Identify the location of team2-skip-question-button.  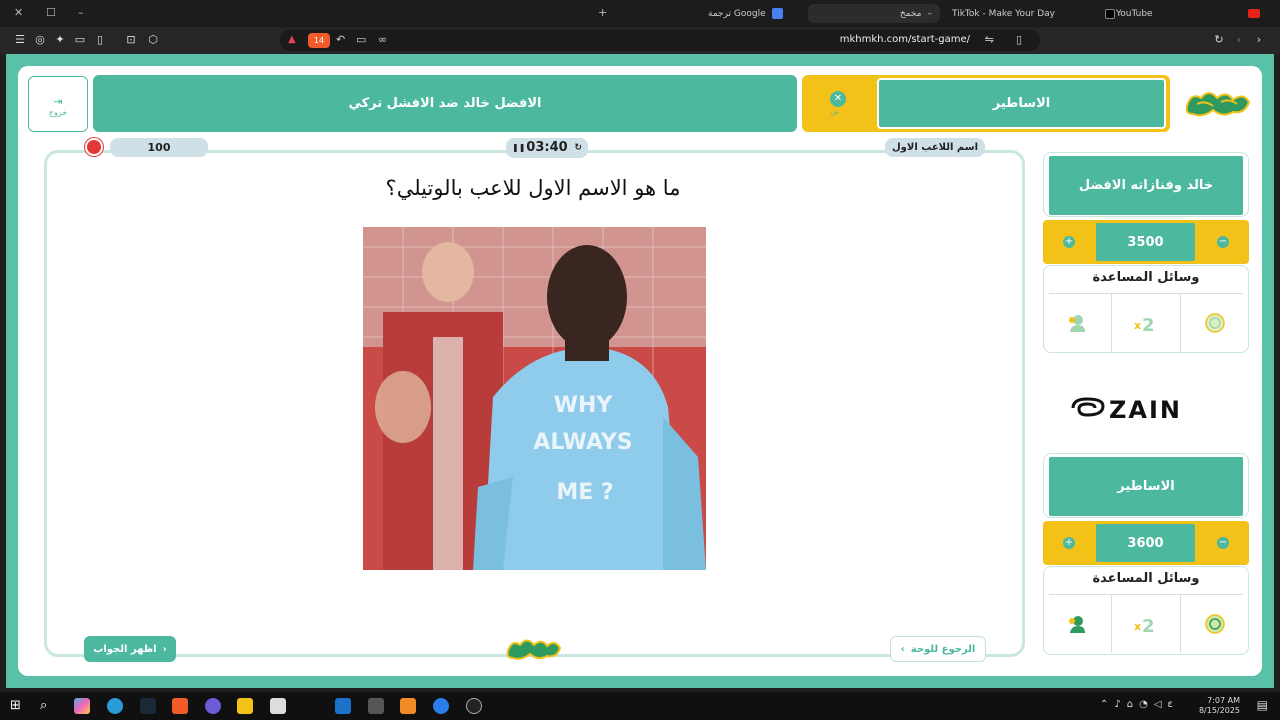
(1214, 624).